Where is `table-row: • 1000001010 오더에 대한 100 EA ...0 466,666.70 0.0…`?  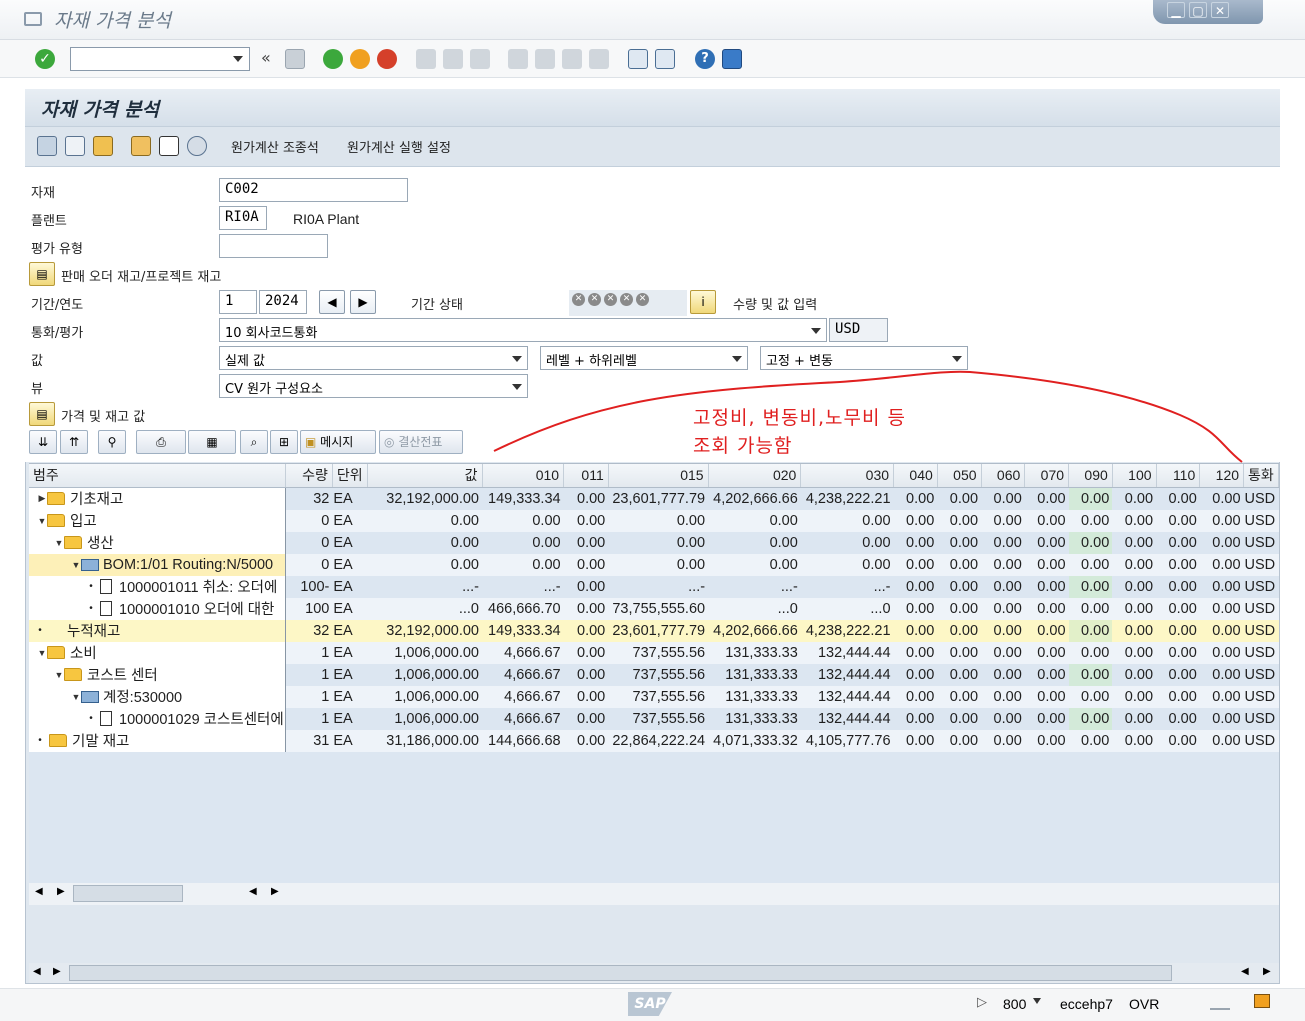 table-row: • 1000001010 오더에 대한 100 EA ...0 466,666.70 0.0… is located at coordinates (654, 608).